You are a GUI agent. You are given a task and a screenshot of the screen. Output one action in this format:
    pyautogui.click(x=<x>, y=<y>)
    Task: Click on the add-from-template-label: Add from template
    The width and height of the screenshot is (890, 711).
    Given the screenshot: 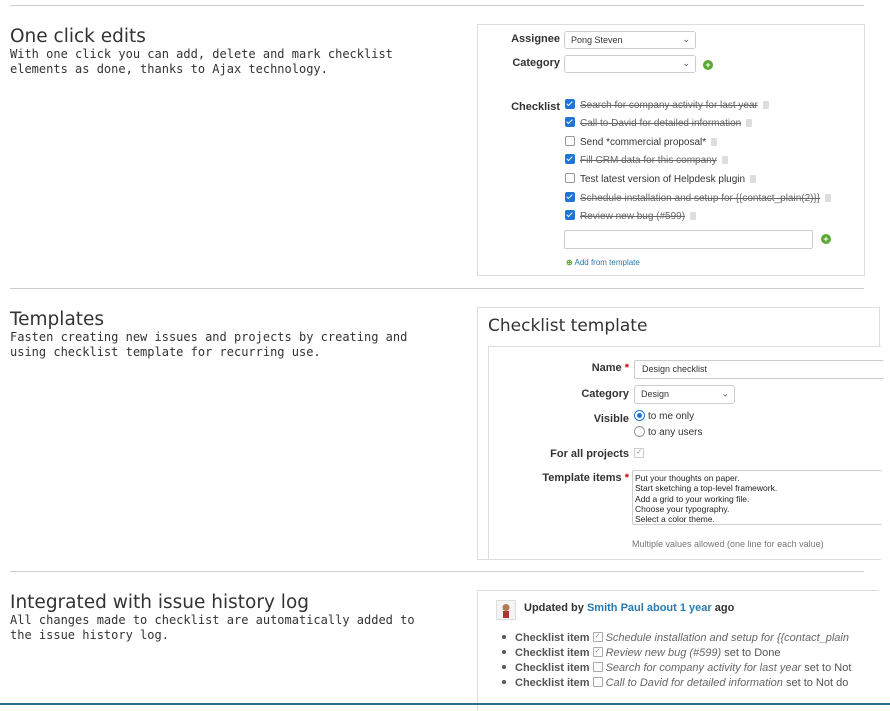 What is the action you would take?
    pyautogui.click(x=607, y=262)
    